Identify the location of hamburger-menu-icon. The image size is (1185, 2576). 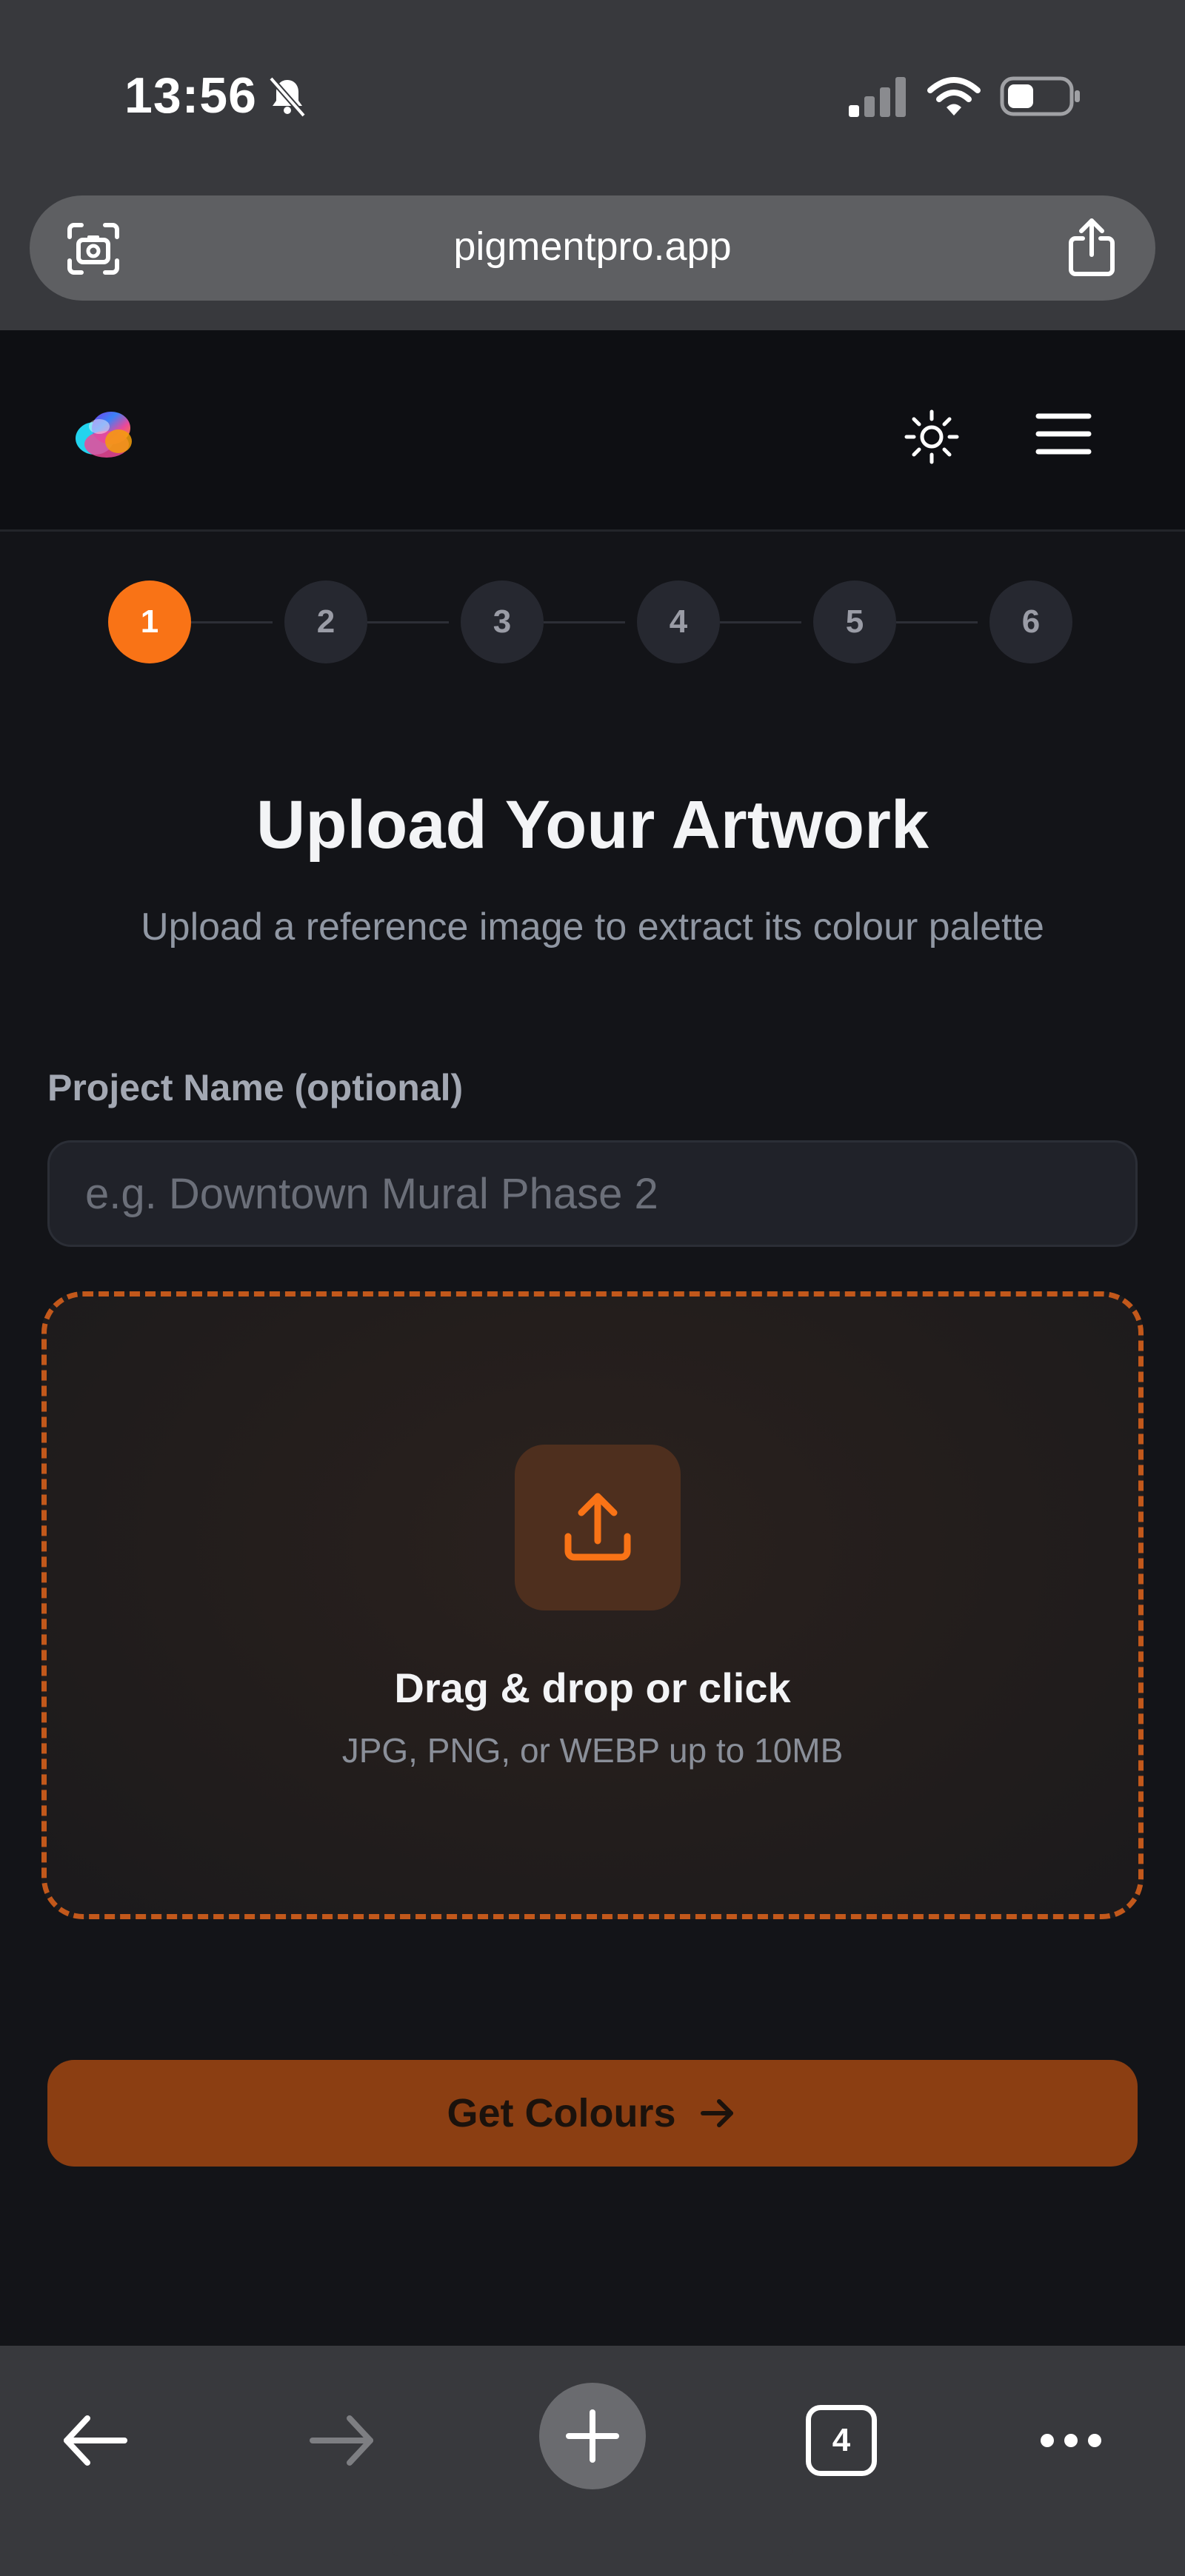
(1063, 434).